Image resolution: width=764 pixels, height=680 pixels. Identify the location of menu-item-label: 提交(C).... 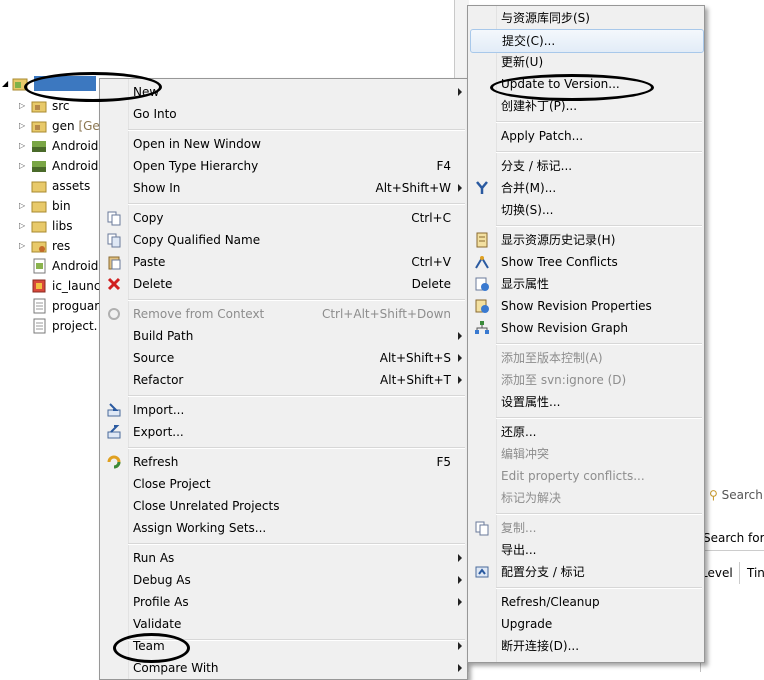
(529, 41).